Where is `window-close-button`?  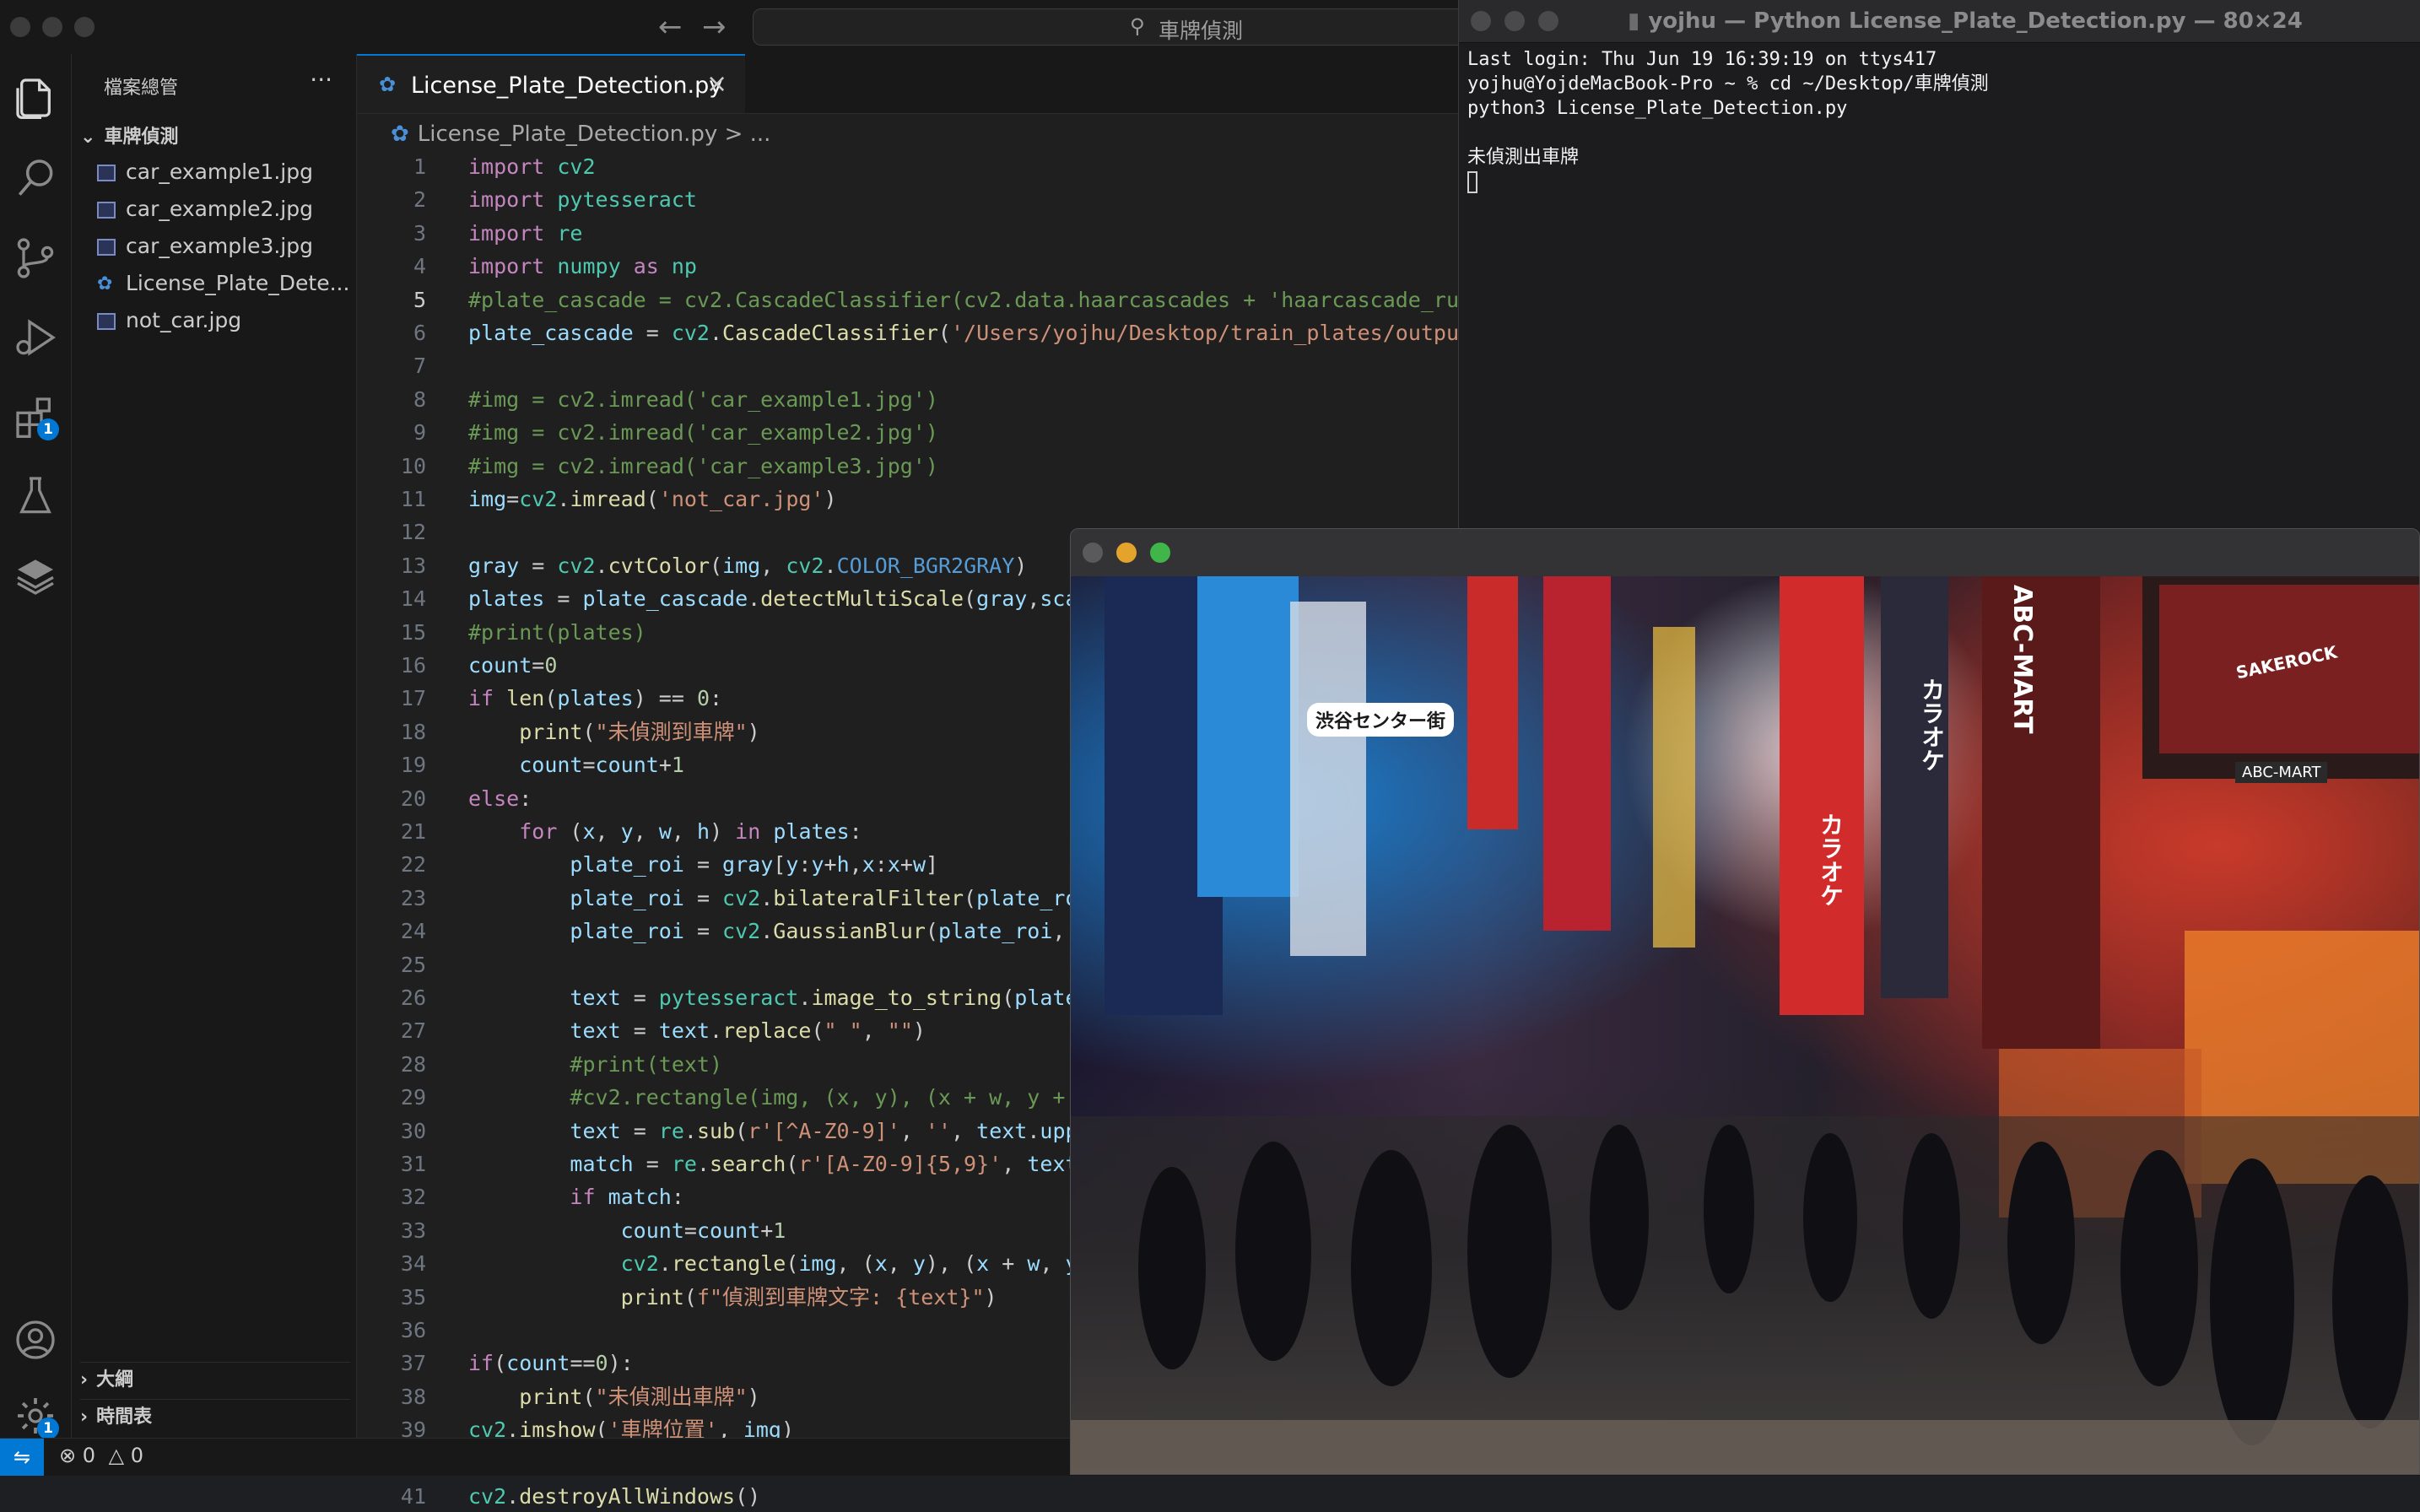
window-close-button is located at coordinates (20, 27).